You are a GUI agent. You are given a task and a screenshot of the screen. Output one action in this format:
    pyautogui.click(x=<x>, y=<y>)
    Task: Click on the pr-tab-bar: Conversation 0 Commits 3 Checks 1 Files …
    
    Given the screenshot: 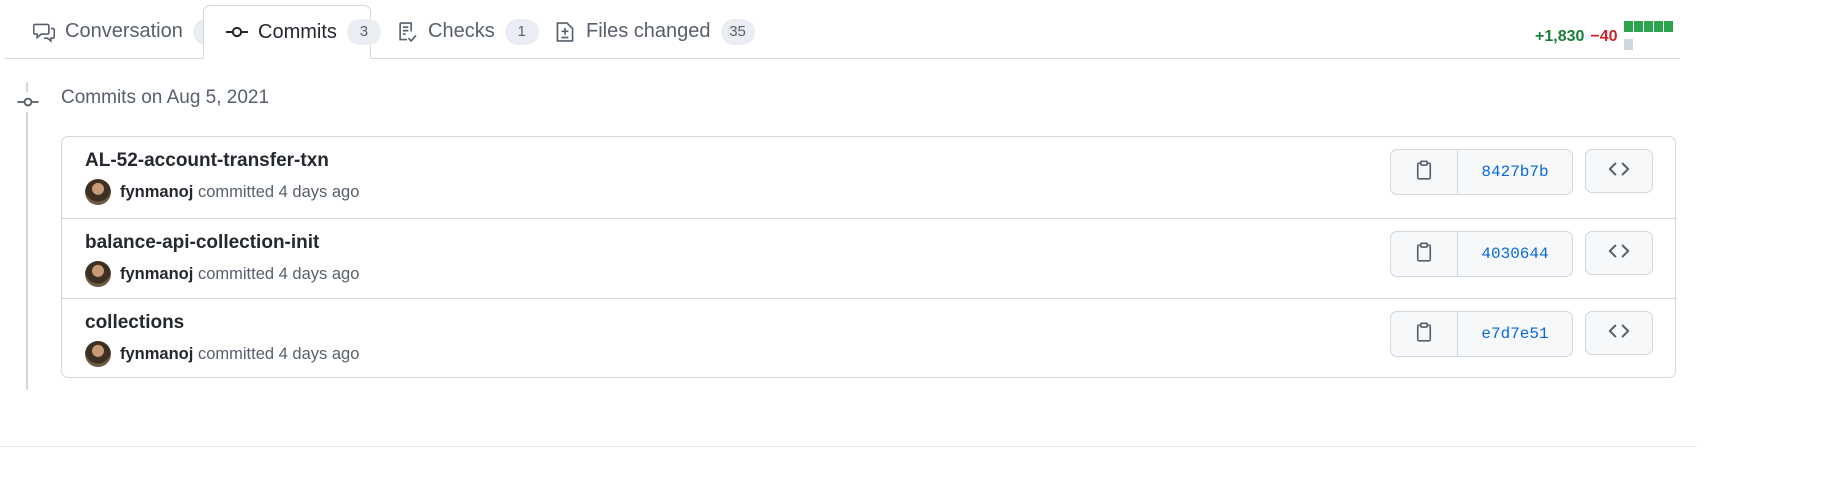 What is the action you would take?
    pyautogui.click(x=842, y=29)
    